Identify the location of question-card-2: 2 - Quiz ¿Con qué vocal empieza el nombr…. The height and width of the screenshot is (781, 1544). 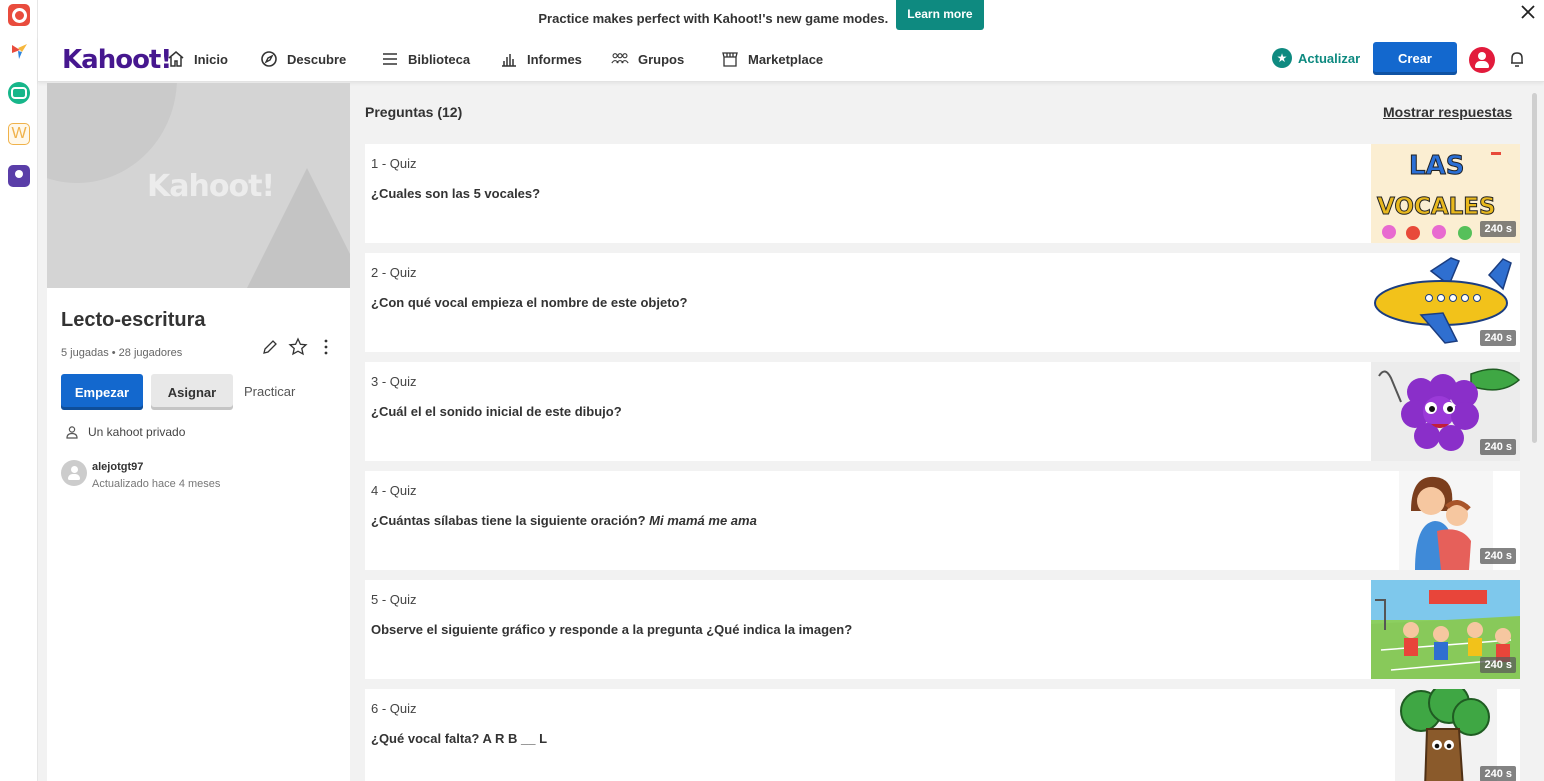
(942, 302).